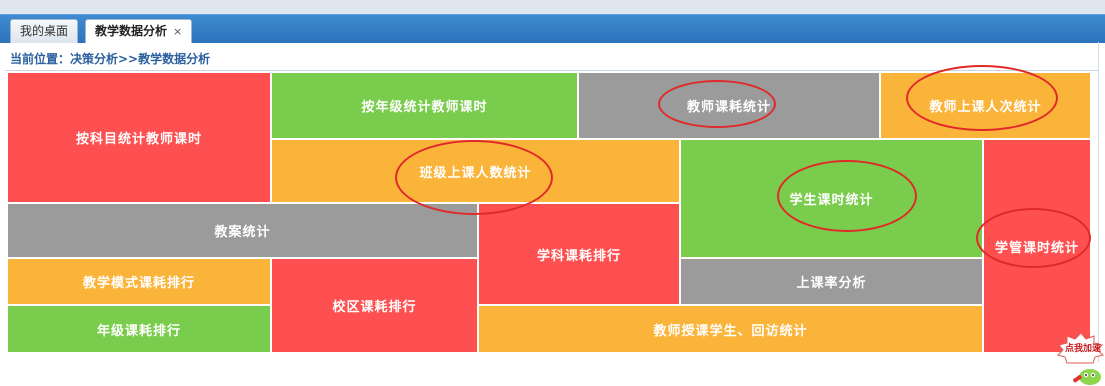 Image resolution: width=1105 pixels, height=386 pixels. I want to click on tab-teaching-analysis: 教学数据分析 ×, so click(139, 31).